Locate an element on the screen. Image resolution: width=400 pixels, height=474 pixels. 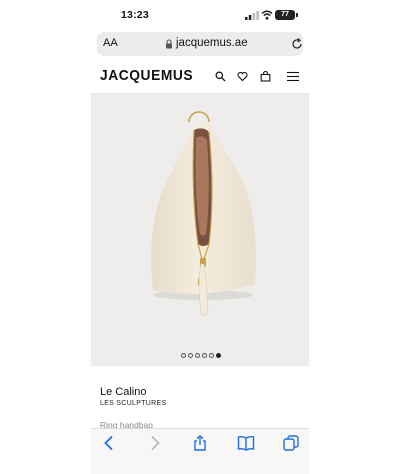
url-domain: jacquemus.ae is located at coordinates (212, 43).